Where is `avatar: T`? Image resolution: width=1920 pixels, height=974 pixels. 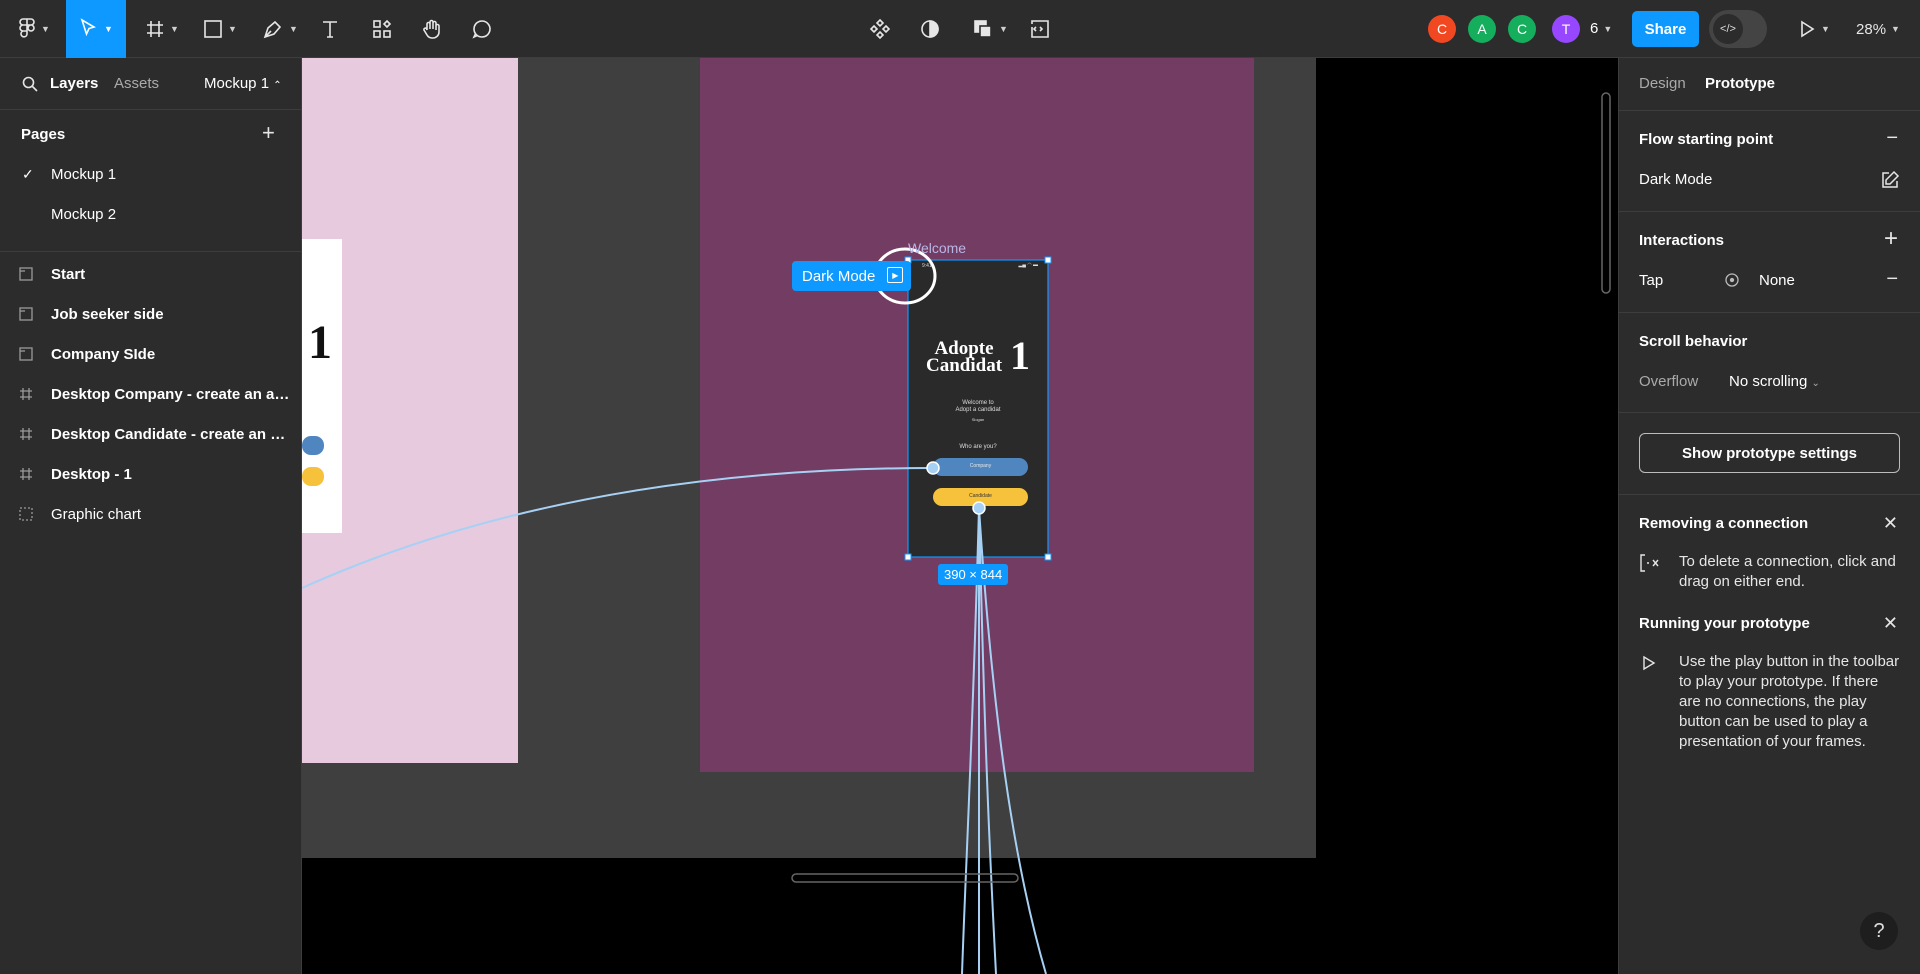
avatar: T is located at coordinates (1566, 29).